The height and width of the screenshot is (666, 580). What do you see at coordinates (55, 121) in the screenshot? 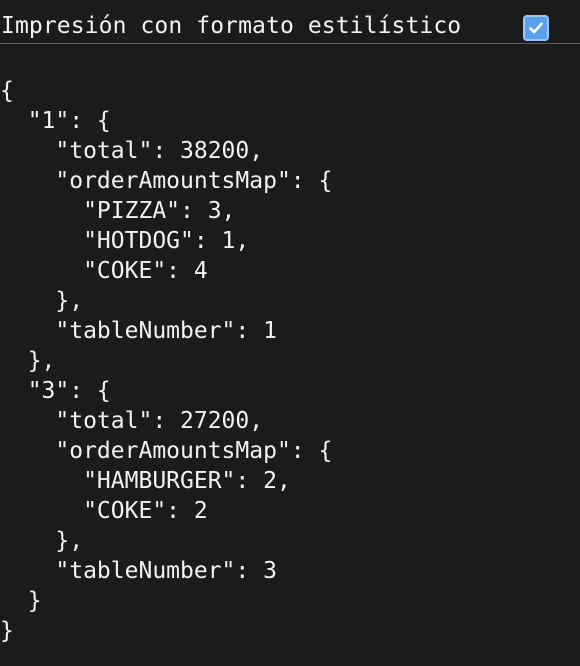
I see `json-line: "1": {` at bounding box center [55, 121].